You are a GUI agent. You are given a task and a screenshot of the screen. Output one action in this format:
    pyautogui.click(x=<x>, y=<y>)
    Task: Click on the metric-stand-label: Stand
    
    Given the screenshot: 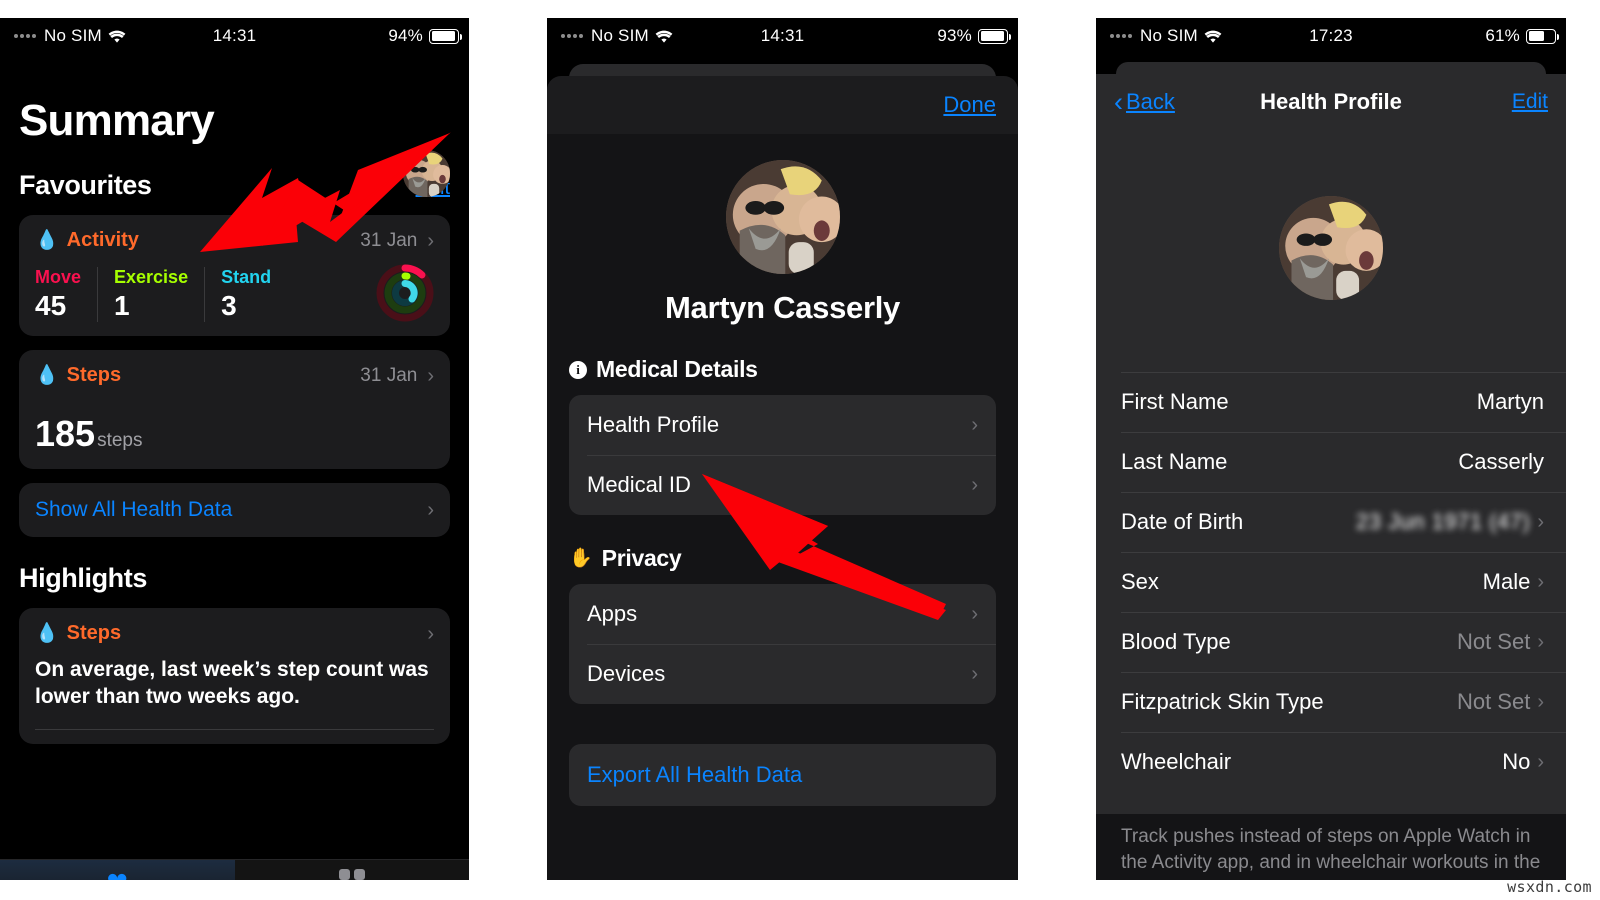 What is the action you would take?
    pyautogui.click(x=246, y=277)
    